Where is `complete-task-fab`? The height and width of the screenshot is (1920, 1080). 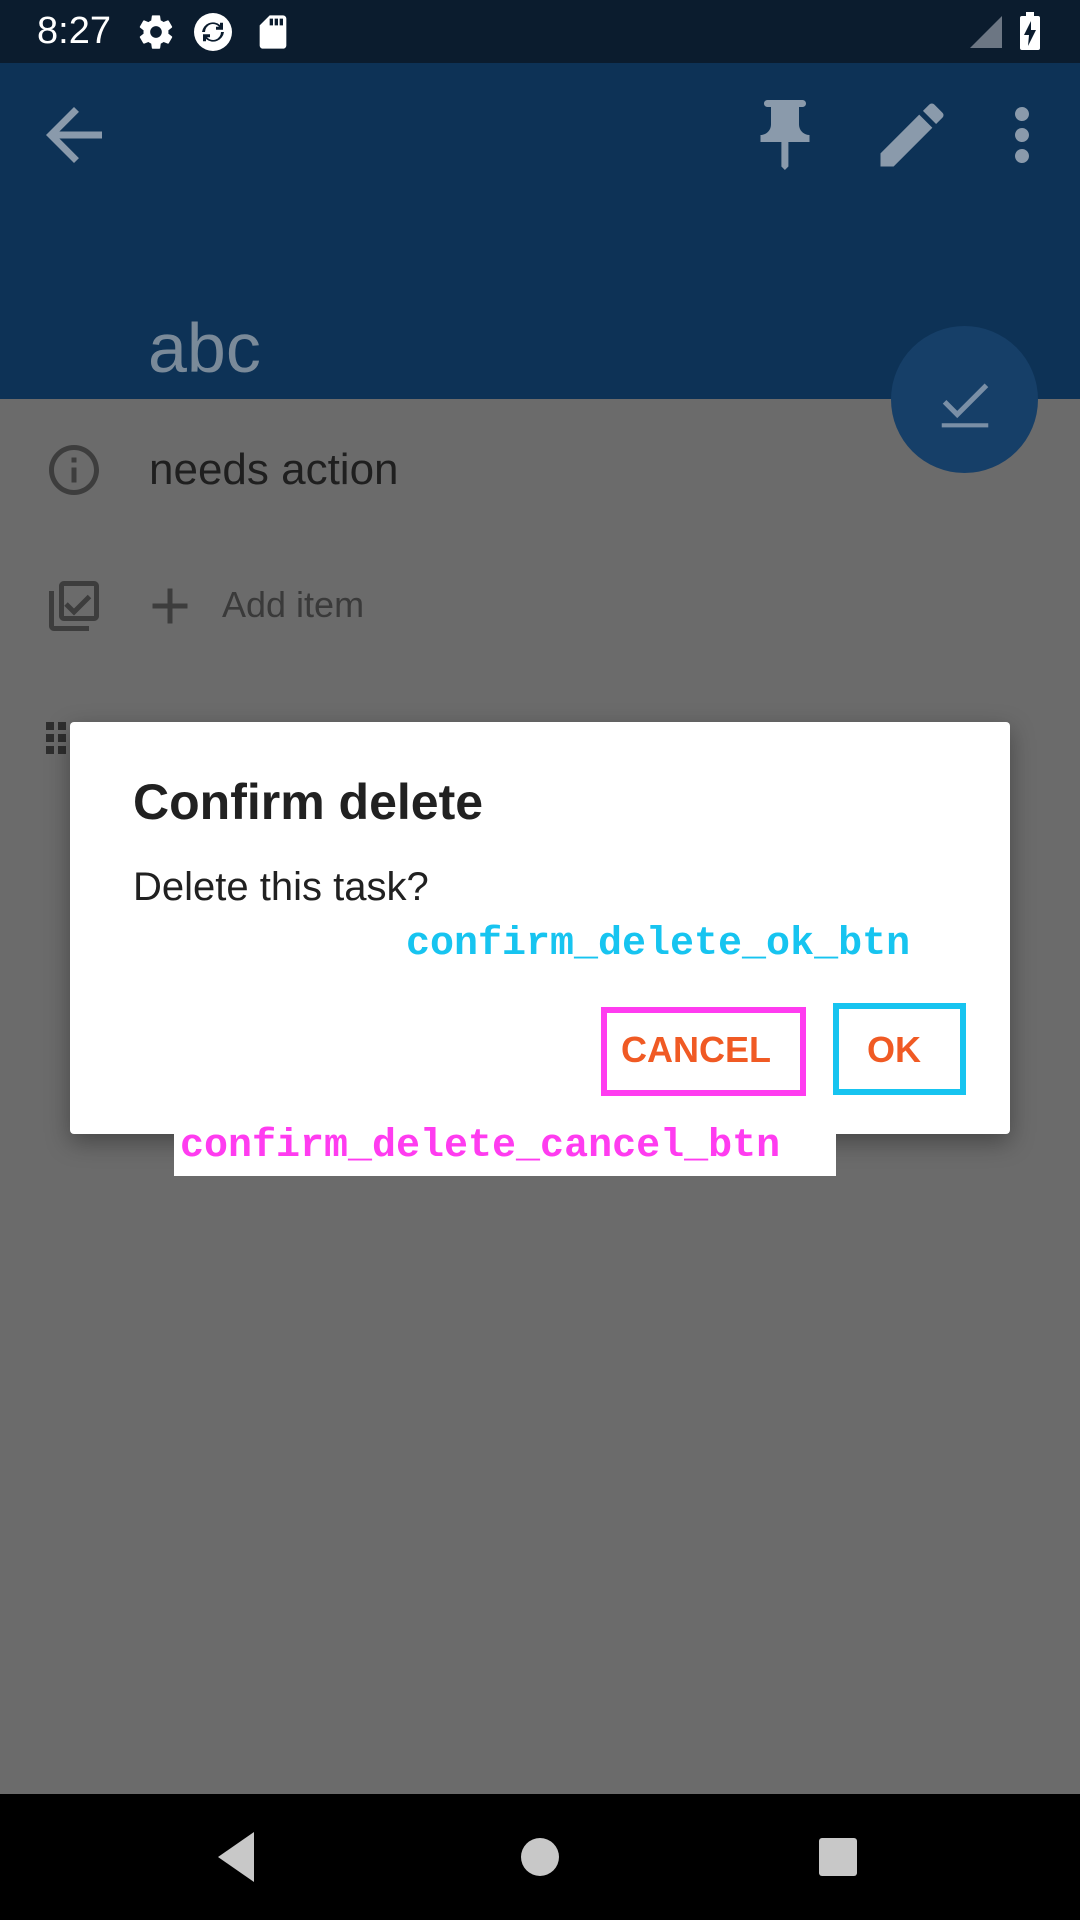 complete-task-fab is located at coordinates (964, 399).